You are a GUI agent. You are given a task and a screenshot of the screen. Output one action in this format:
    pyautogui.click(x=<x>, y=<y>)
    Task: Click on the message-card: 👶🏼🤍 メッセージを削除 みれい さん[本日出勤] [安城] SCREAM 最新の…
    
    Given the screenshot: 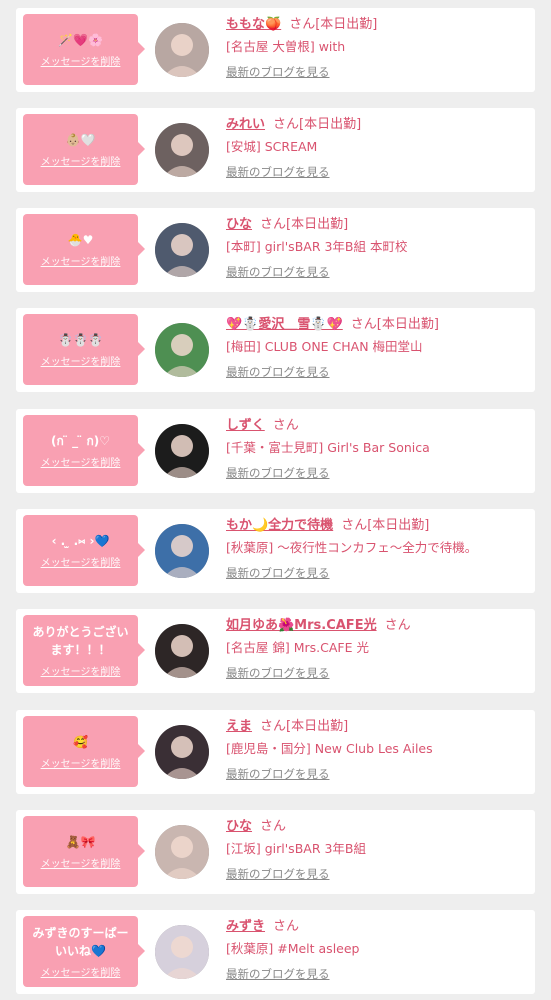 What is the action you would take?
    pyautogui.click(x=275, y=150)
    